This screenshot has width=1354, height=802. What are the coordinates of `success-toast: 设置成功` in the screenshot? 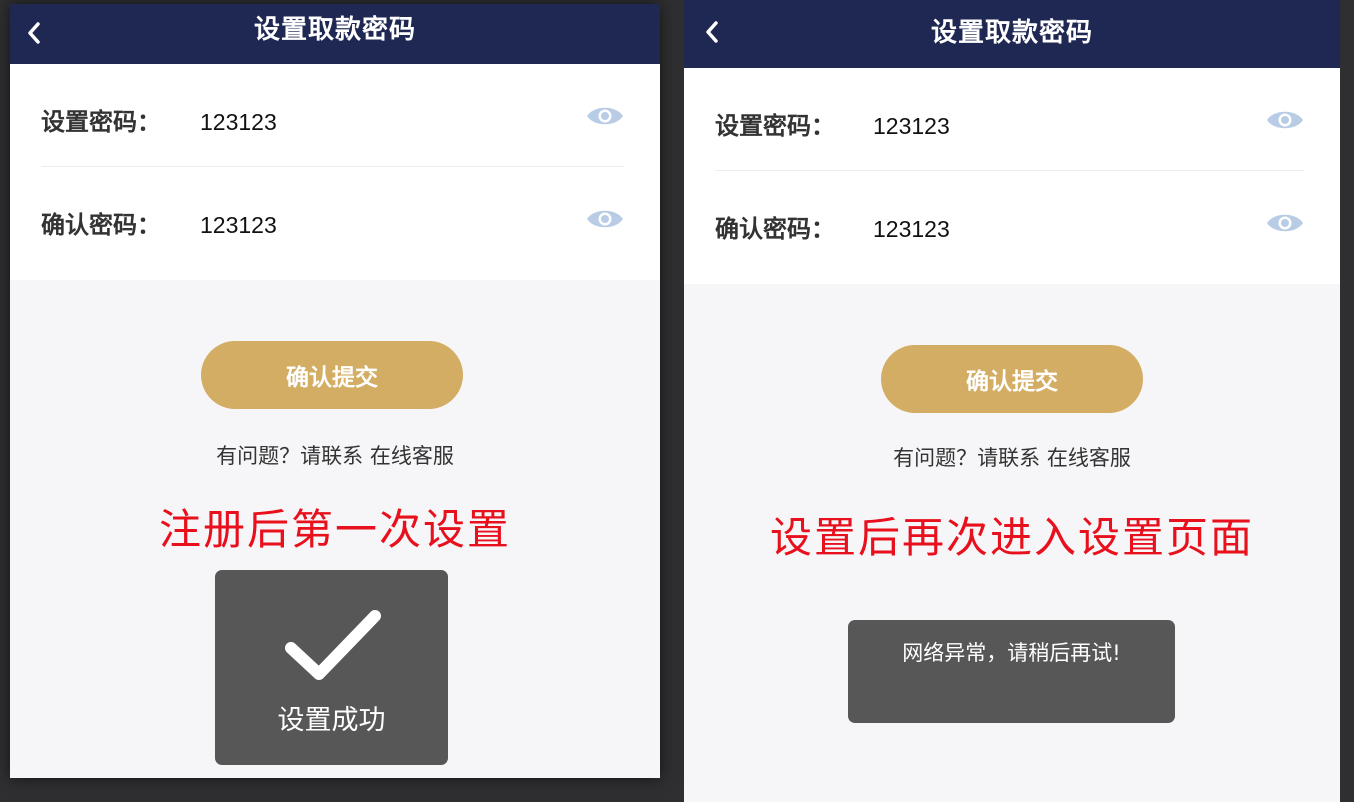 It's located at (331, 667).